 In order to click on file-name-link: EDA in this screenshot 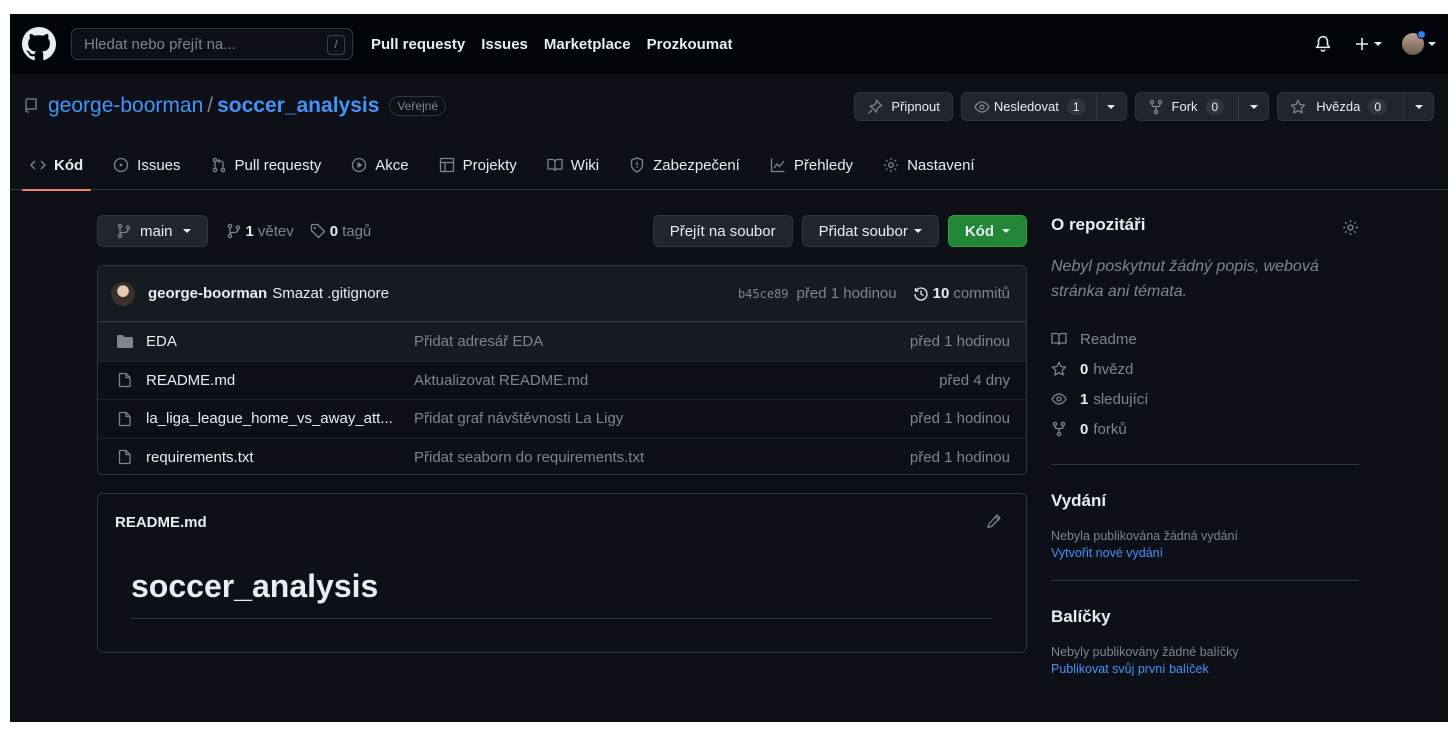, I will do `click(280, 341)`.